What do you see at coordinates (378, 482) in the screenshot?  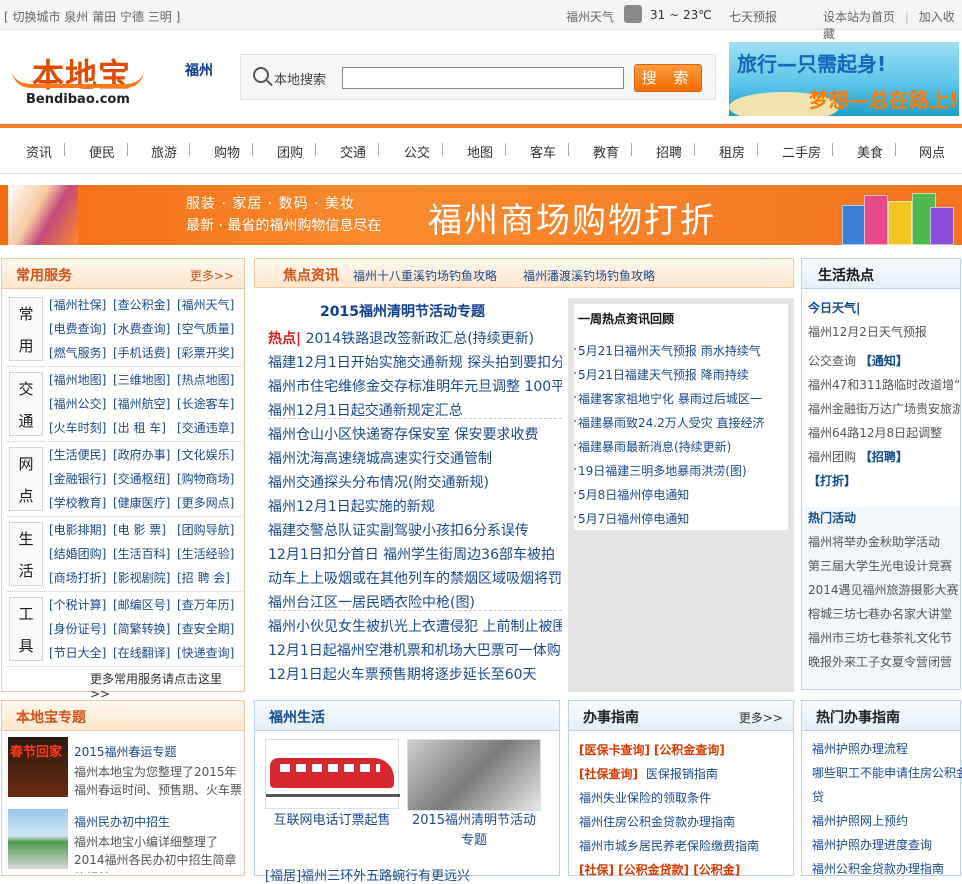 I see `news-link: 福州交通探头分布情况(附交通新规)` at bounding box center [378, 482].